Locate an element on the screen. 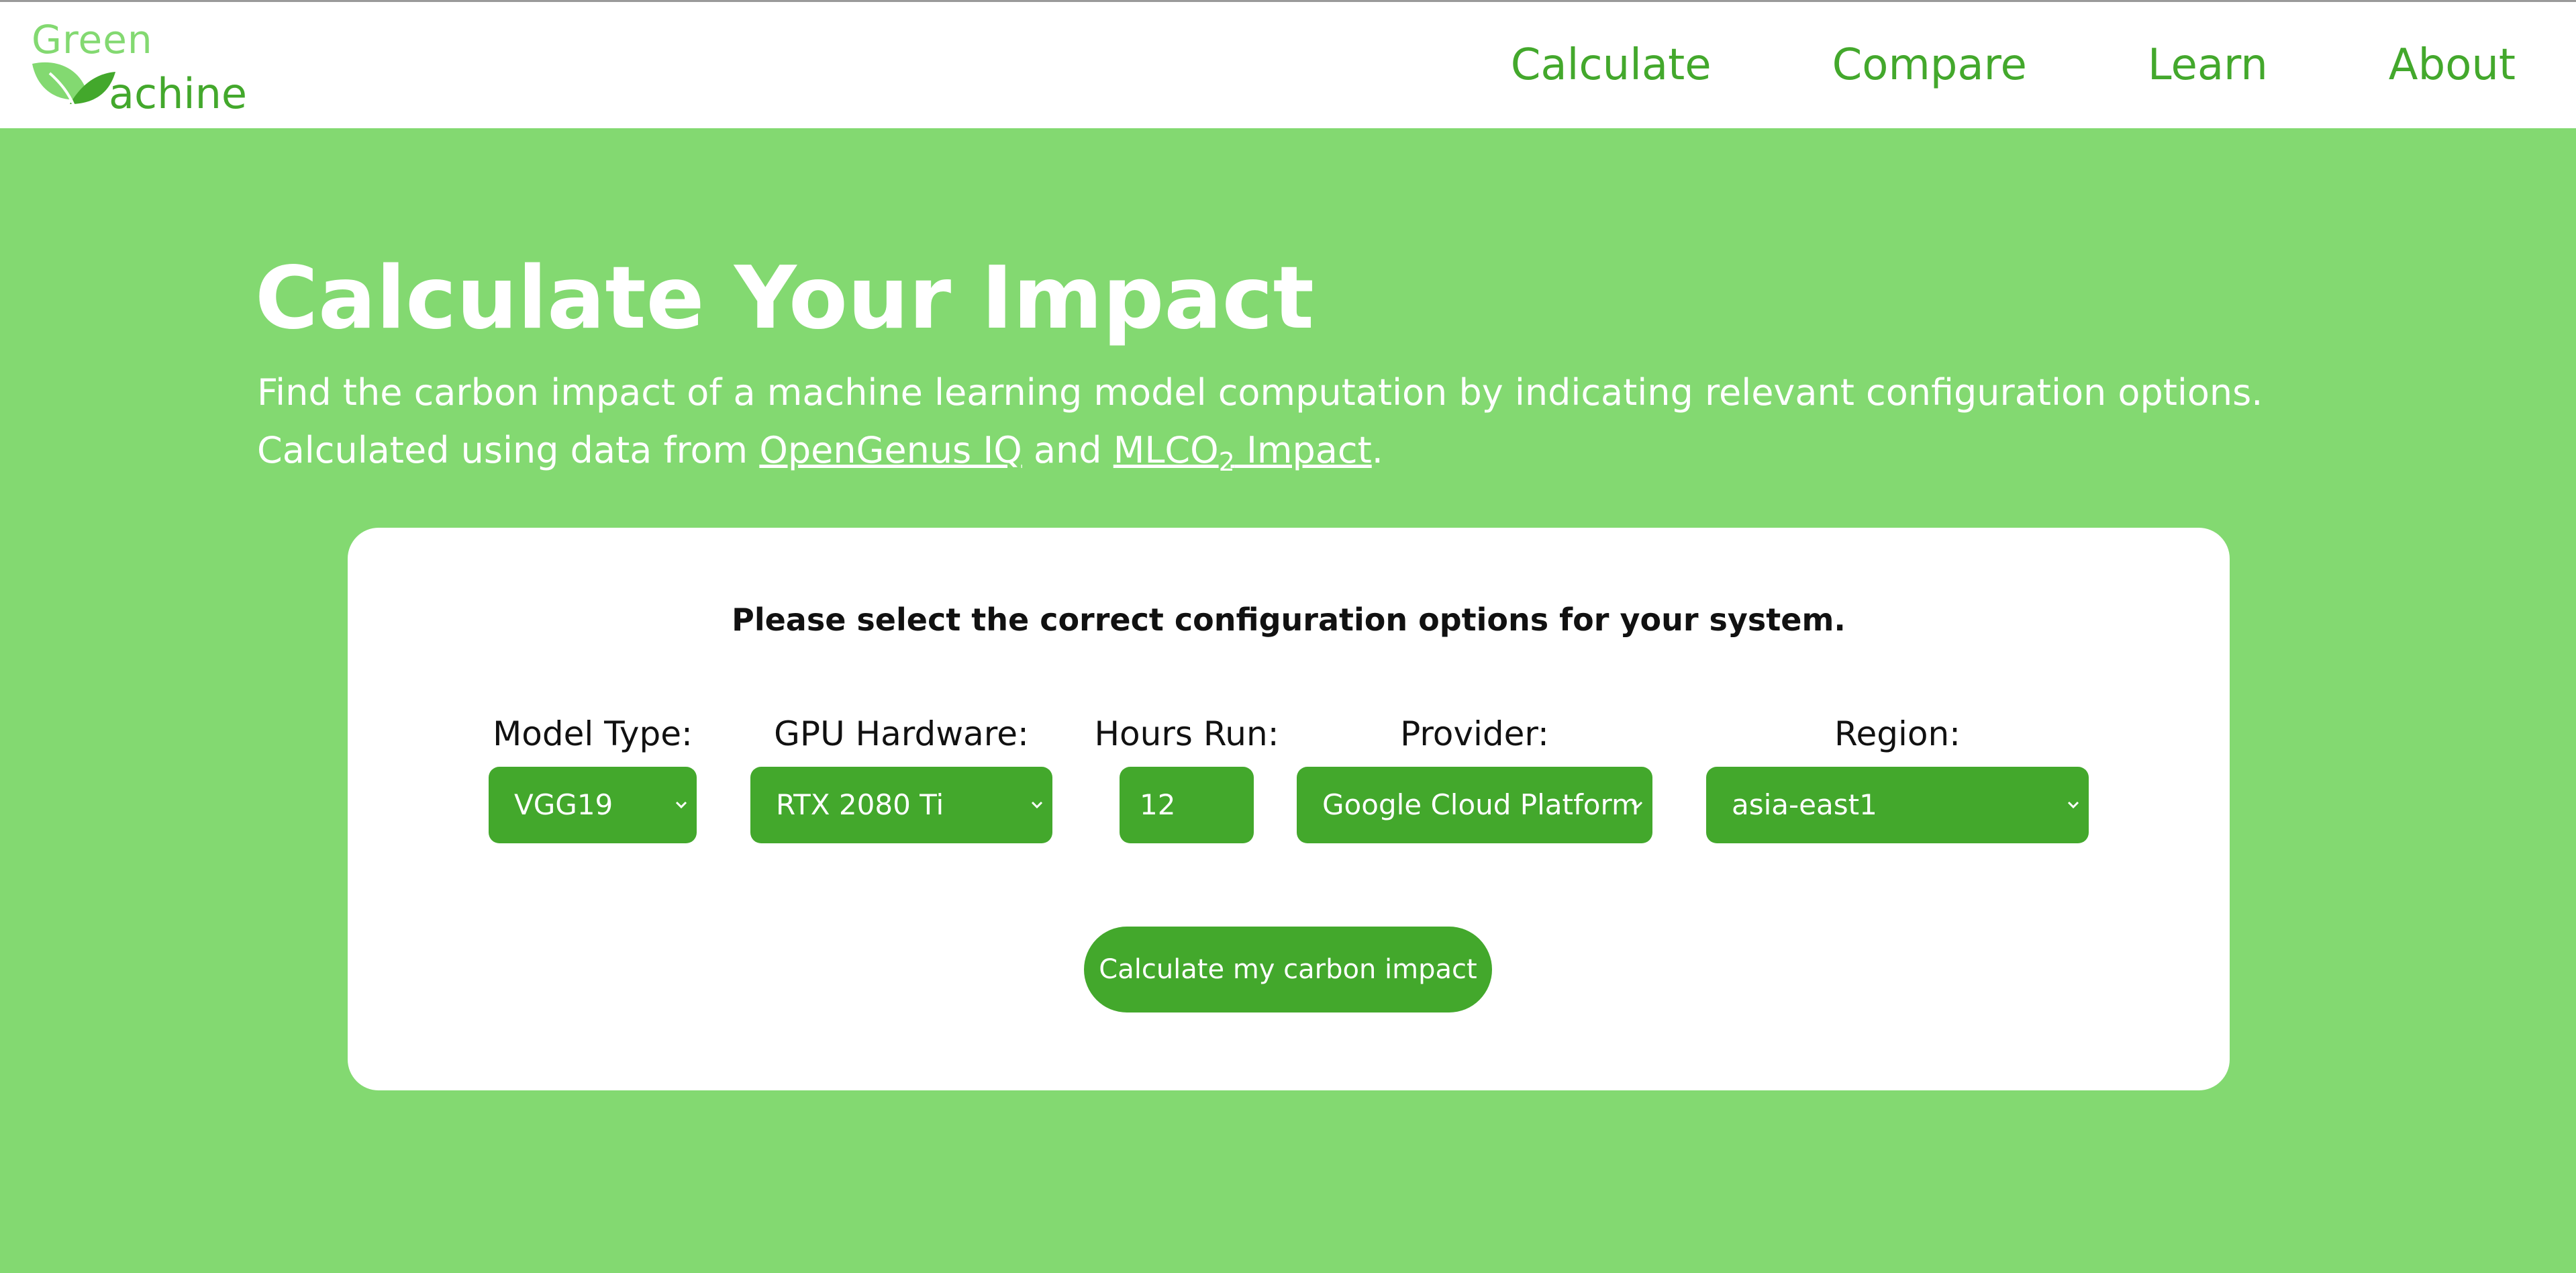 The width and height of the screenshot is (2576, 1273). source-suffix: . is located at coordinates (1377, 450).